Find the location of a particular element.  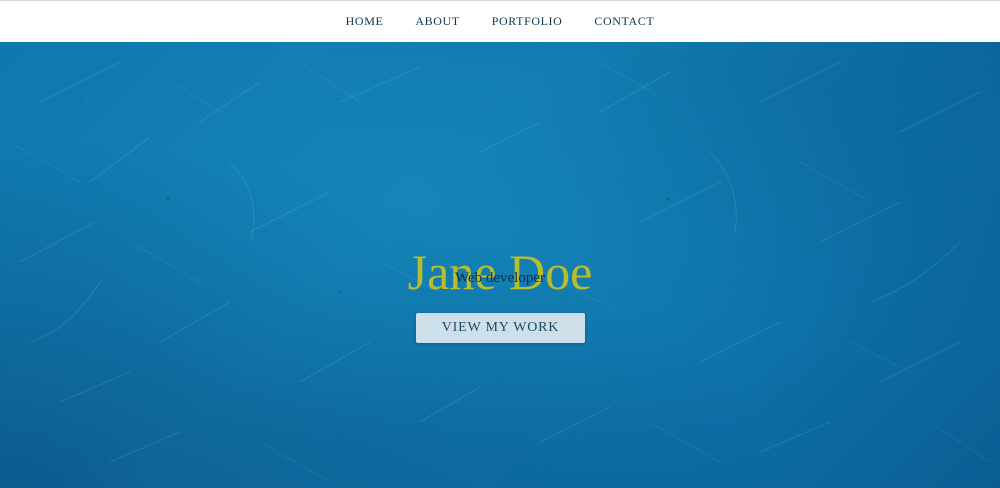

hero-subtitle: Web developer is located at coordinates (500, 278).